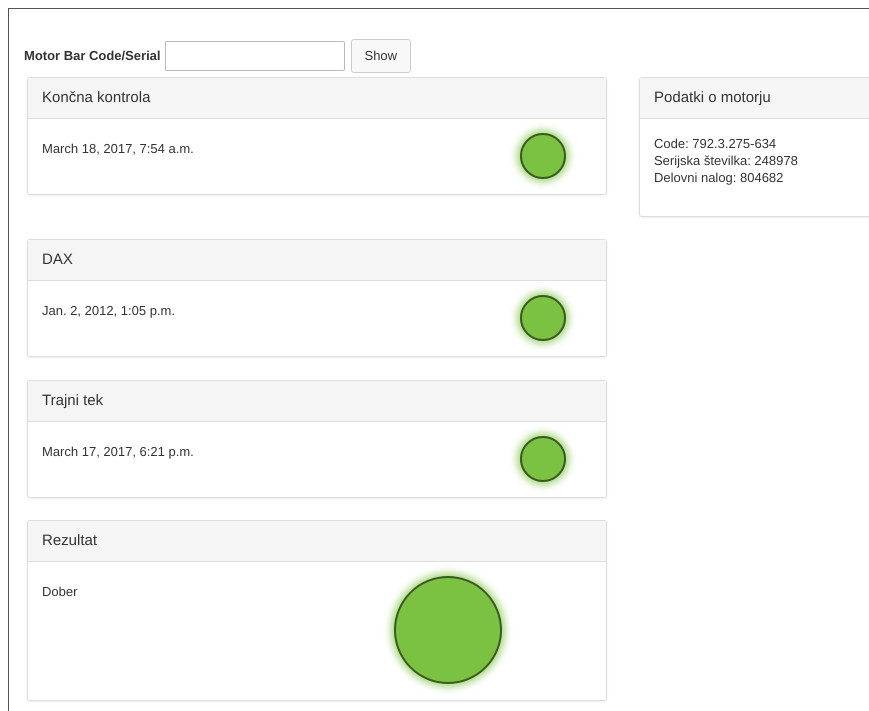  What do you see at coordinates (118, 452) in the screenshot?
I see `panel-text: March 17, 2017, 6:21 p.m.` at bounding box center [118, 452].